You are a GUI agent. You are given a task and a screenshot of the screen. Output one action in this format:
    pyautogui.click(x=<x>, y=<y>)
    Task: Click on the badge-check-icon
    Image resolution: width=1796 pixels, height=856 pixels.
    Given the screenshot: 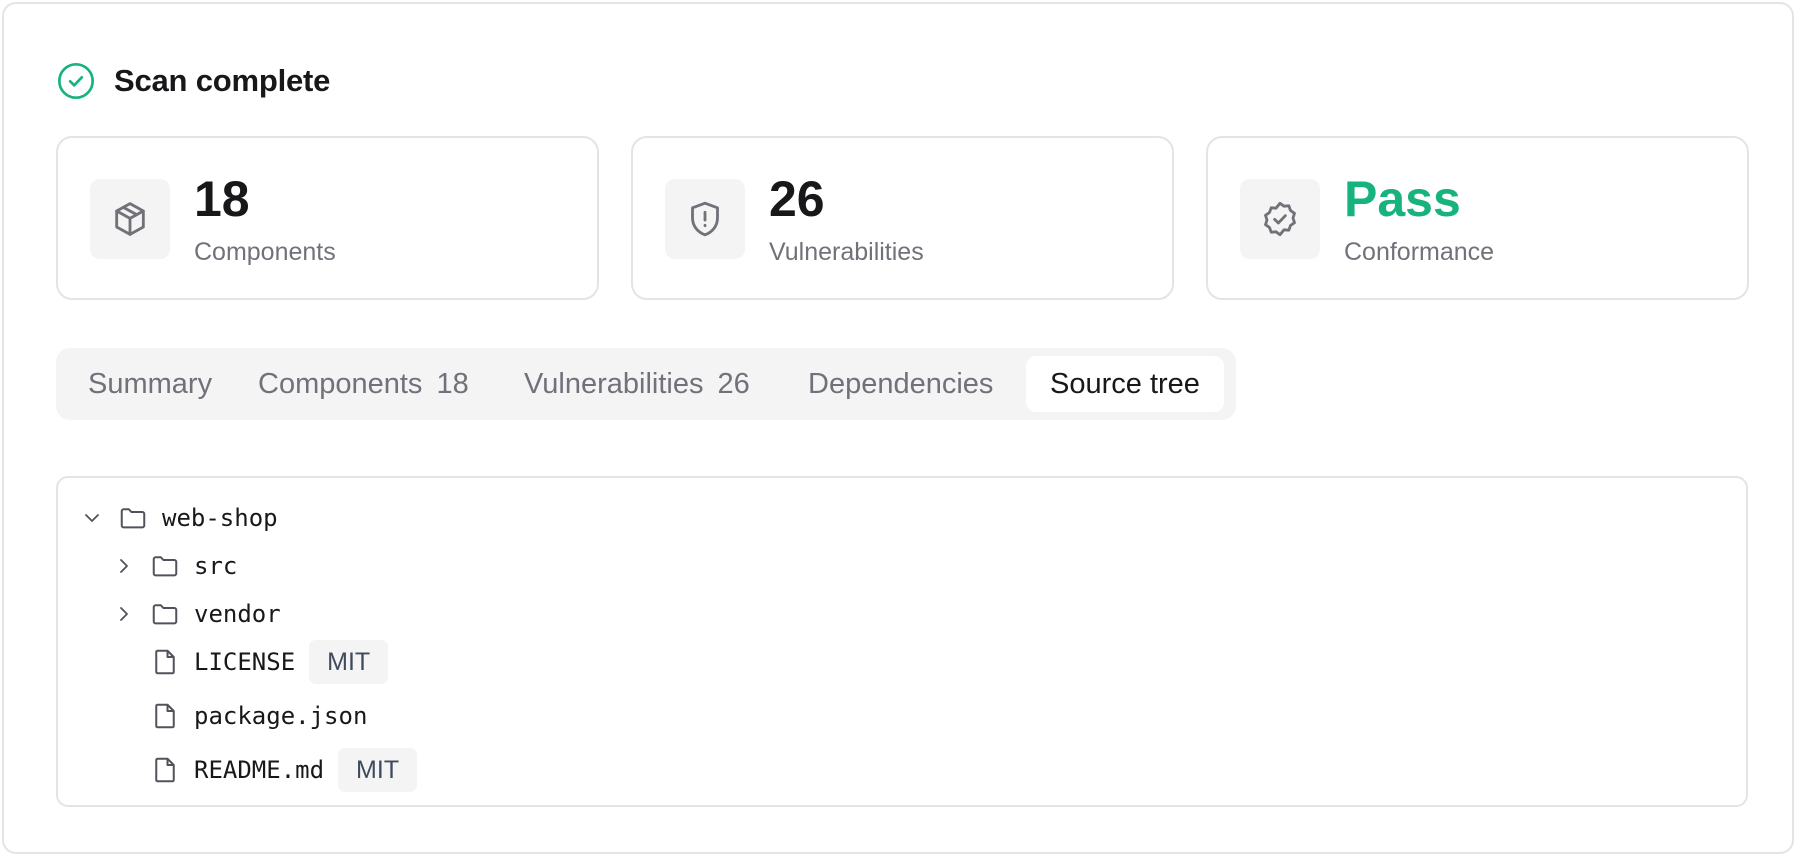 What is the action you would take?
    pyautogui.click(x=1280, y=219)
    